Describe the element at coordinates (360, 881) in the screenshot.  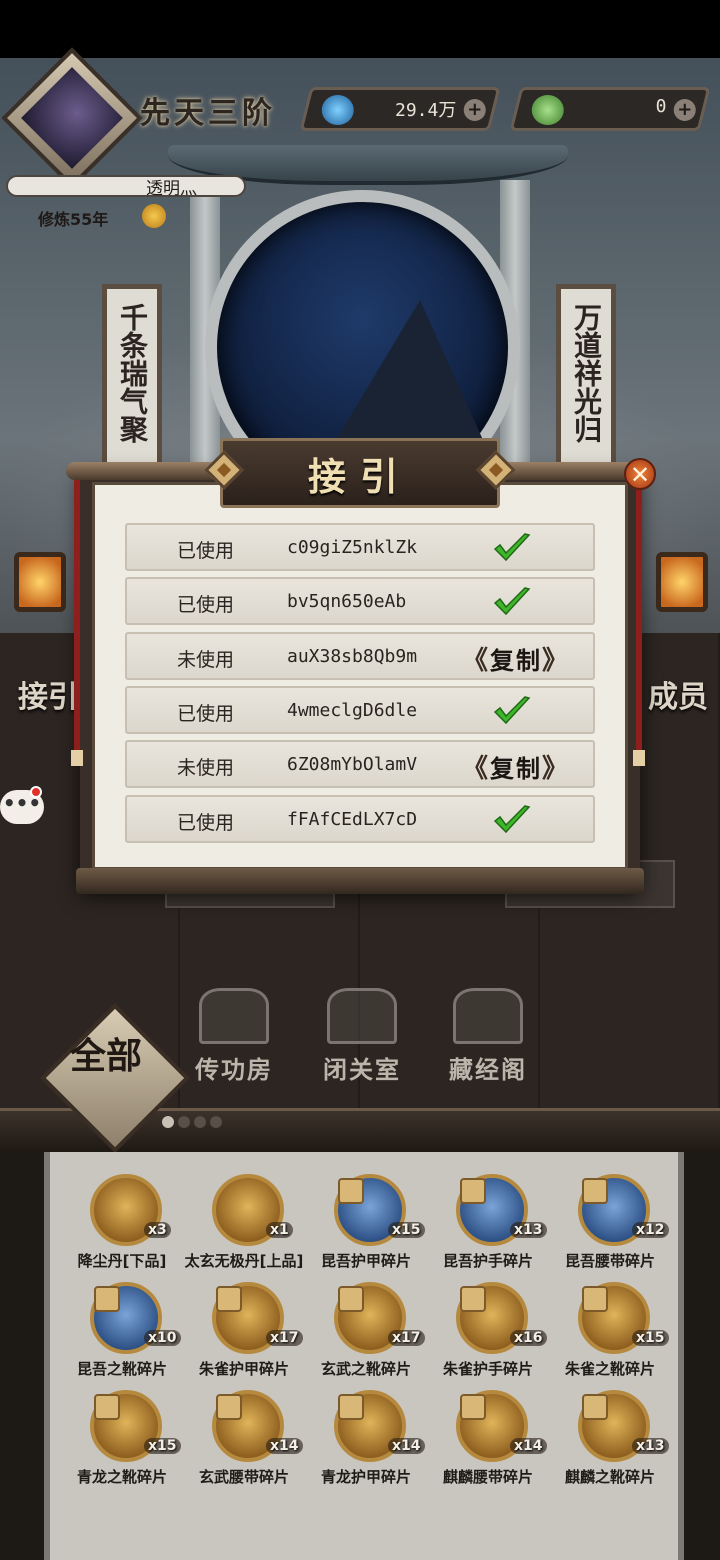
I see `scroll-rod-bottom` at that location.